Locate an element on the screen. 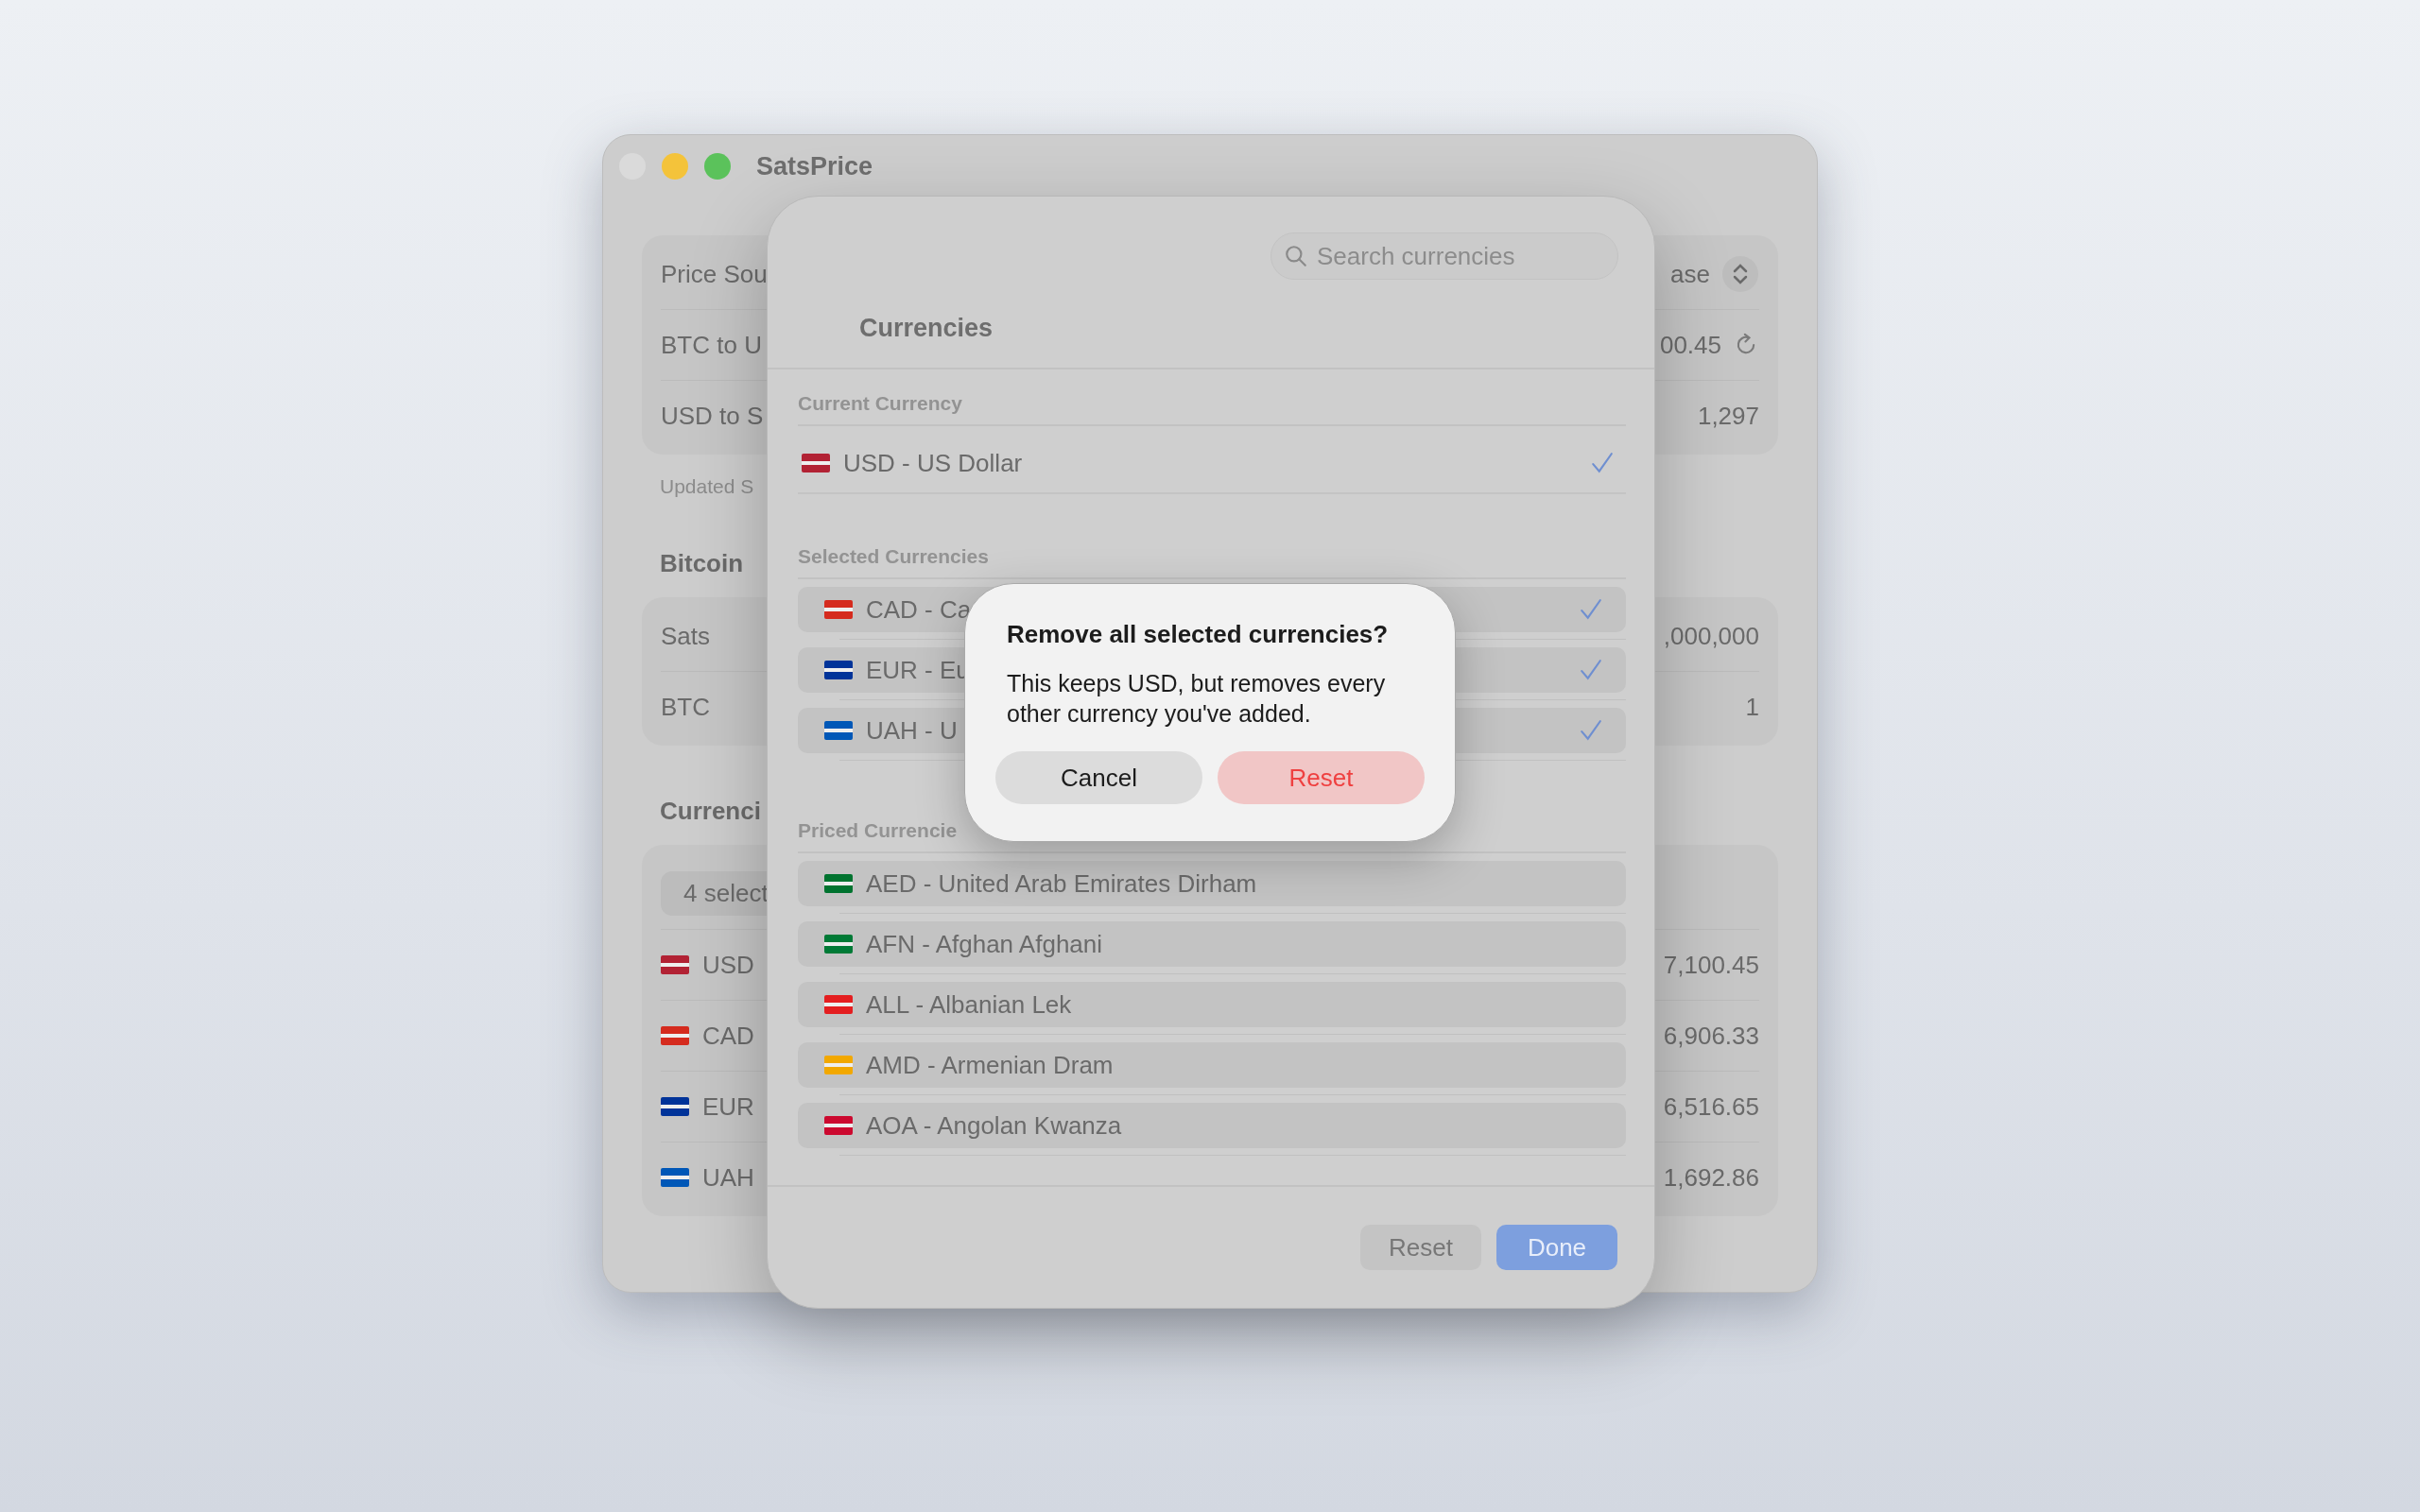  stepper-icon is located at coordinates (1740, 274).